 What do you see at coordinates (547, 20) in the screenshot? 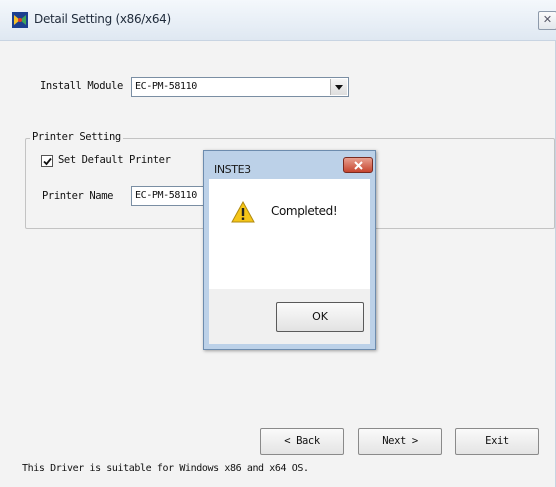
I see `window-close-button: ✕` at bounding box center [547, 20].